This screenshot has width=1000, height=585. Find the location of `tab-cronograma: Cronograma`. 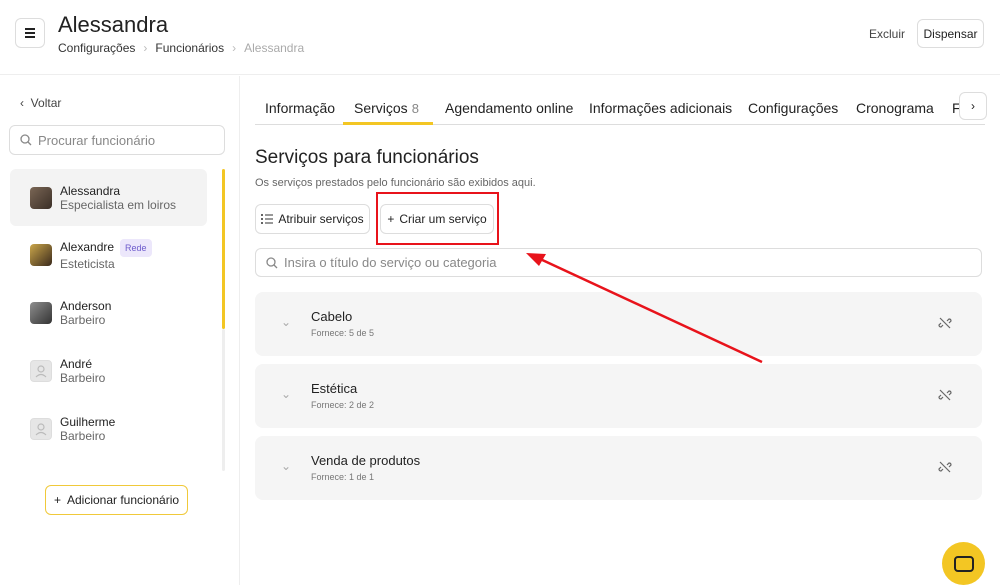

tab-cronograma: Cronograma is located at coordinates (895, 108).